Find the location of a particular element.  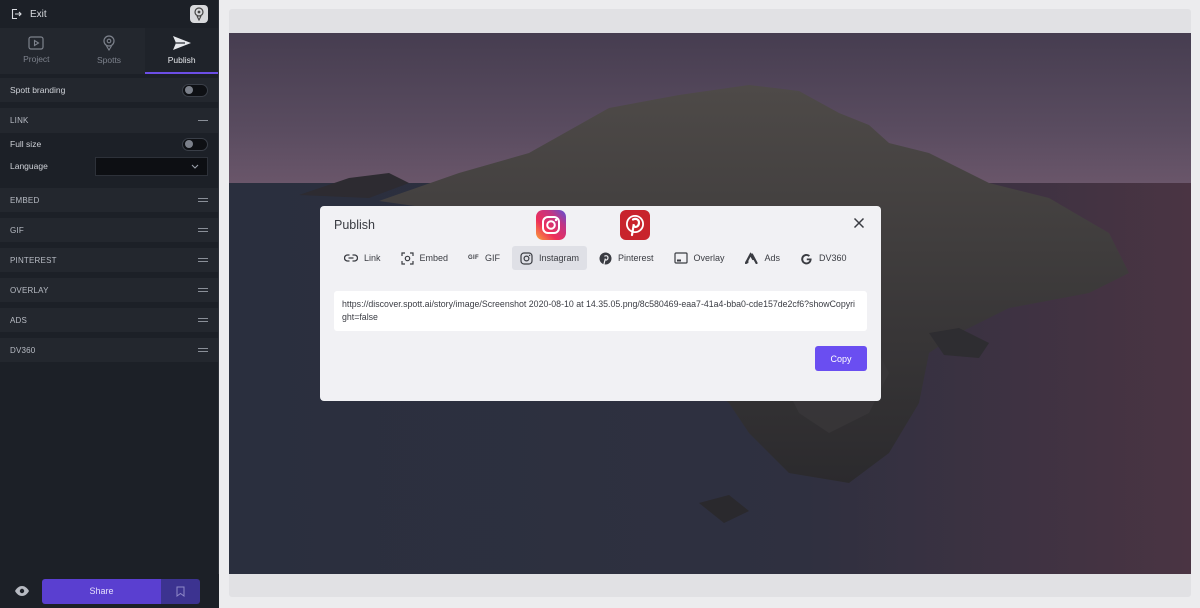

tab-dv360-label: DV360 is located at coordinates (833, 258).